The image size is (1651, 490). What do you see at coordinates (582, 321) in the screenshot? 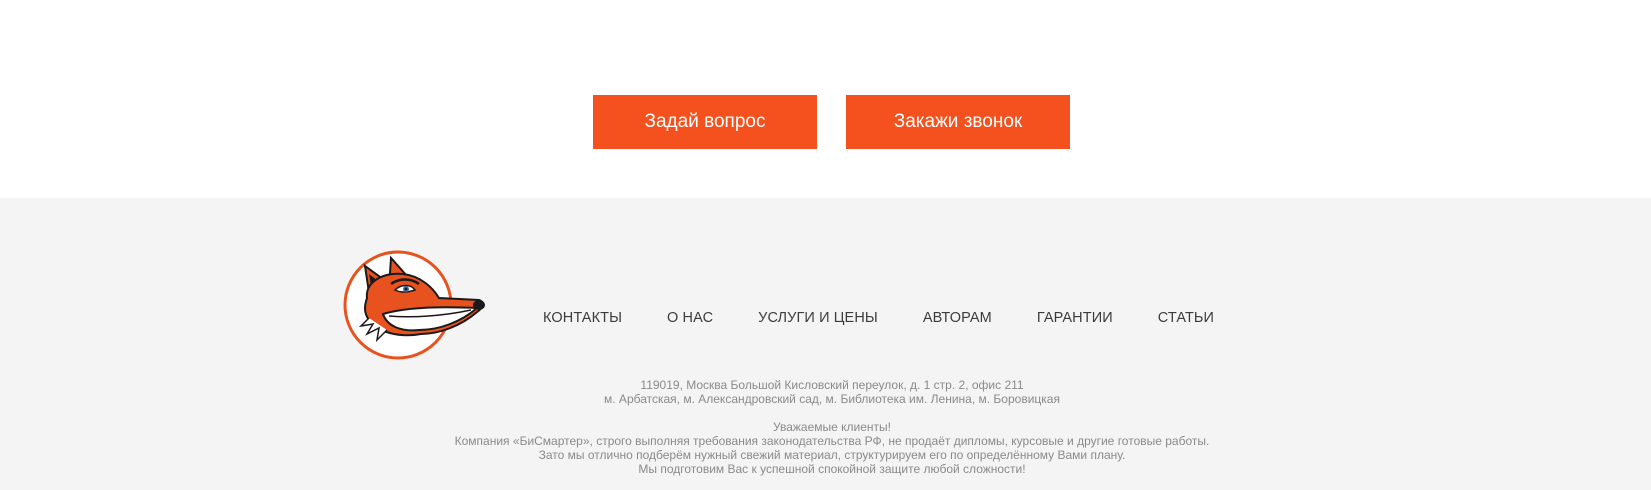
I see `nav-link-contacts: КОНТАКТЫ` at bounding box center [582, 321].